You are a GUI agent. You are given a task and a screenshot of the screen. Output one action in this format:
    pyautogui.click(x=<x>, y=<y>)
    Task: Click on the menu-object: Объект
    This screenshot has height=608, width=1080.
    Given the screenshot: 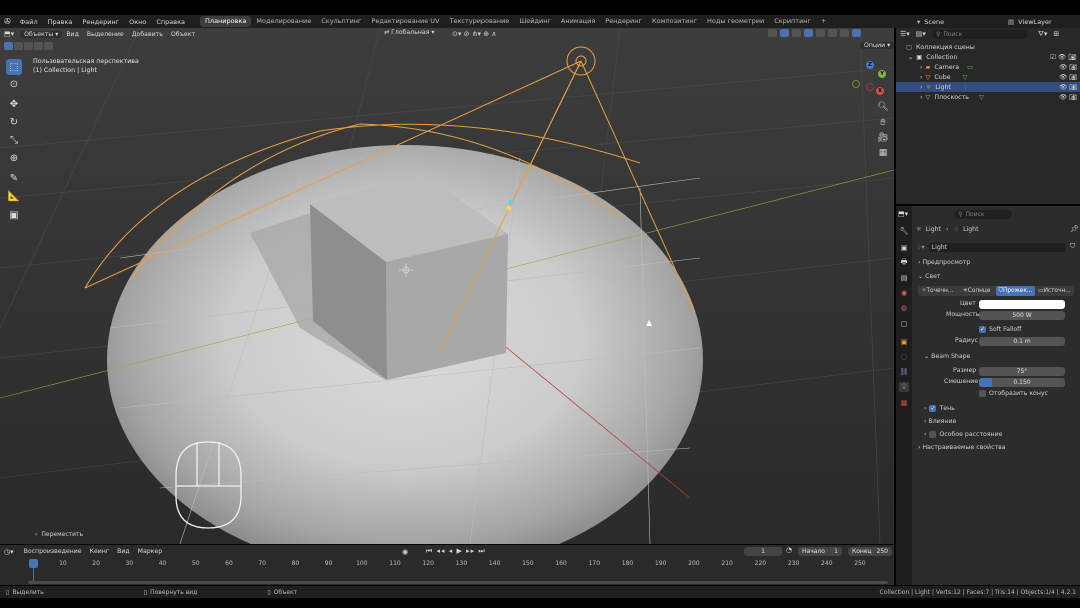 What is the action you would take?
    pyautogui.click(x=183, y=34)
    